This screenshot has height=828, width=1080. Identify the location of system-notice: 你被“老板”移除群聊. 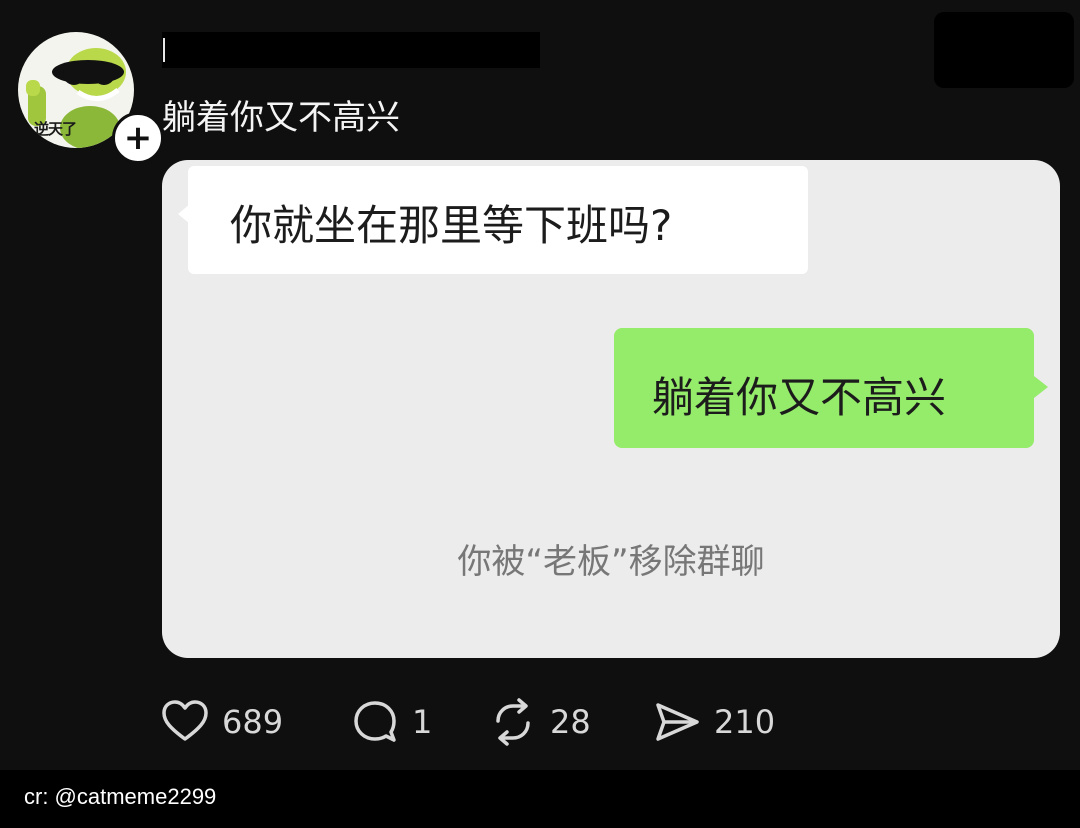
(611, 562).